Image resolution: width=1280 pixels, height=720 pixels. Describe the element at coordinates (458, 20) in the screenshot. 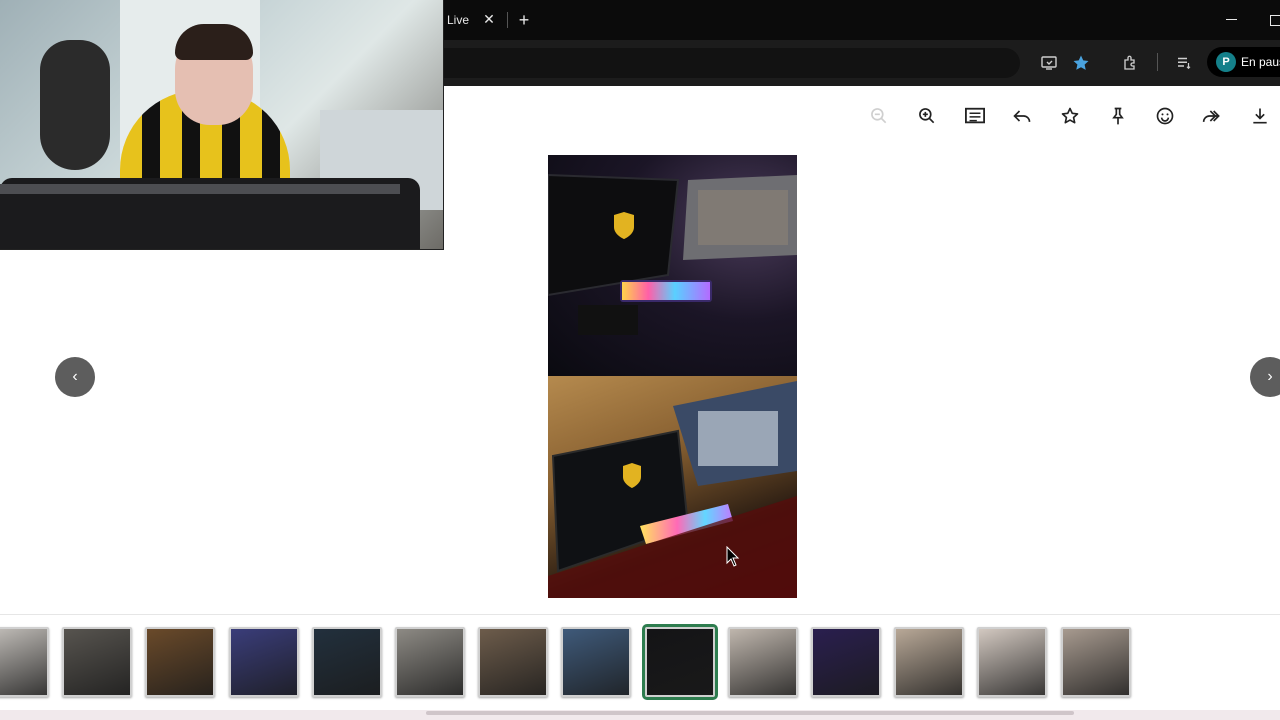

I see `tab-title: Live` at that location.